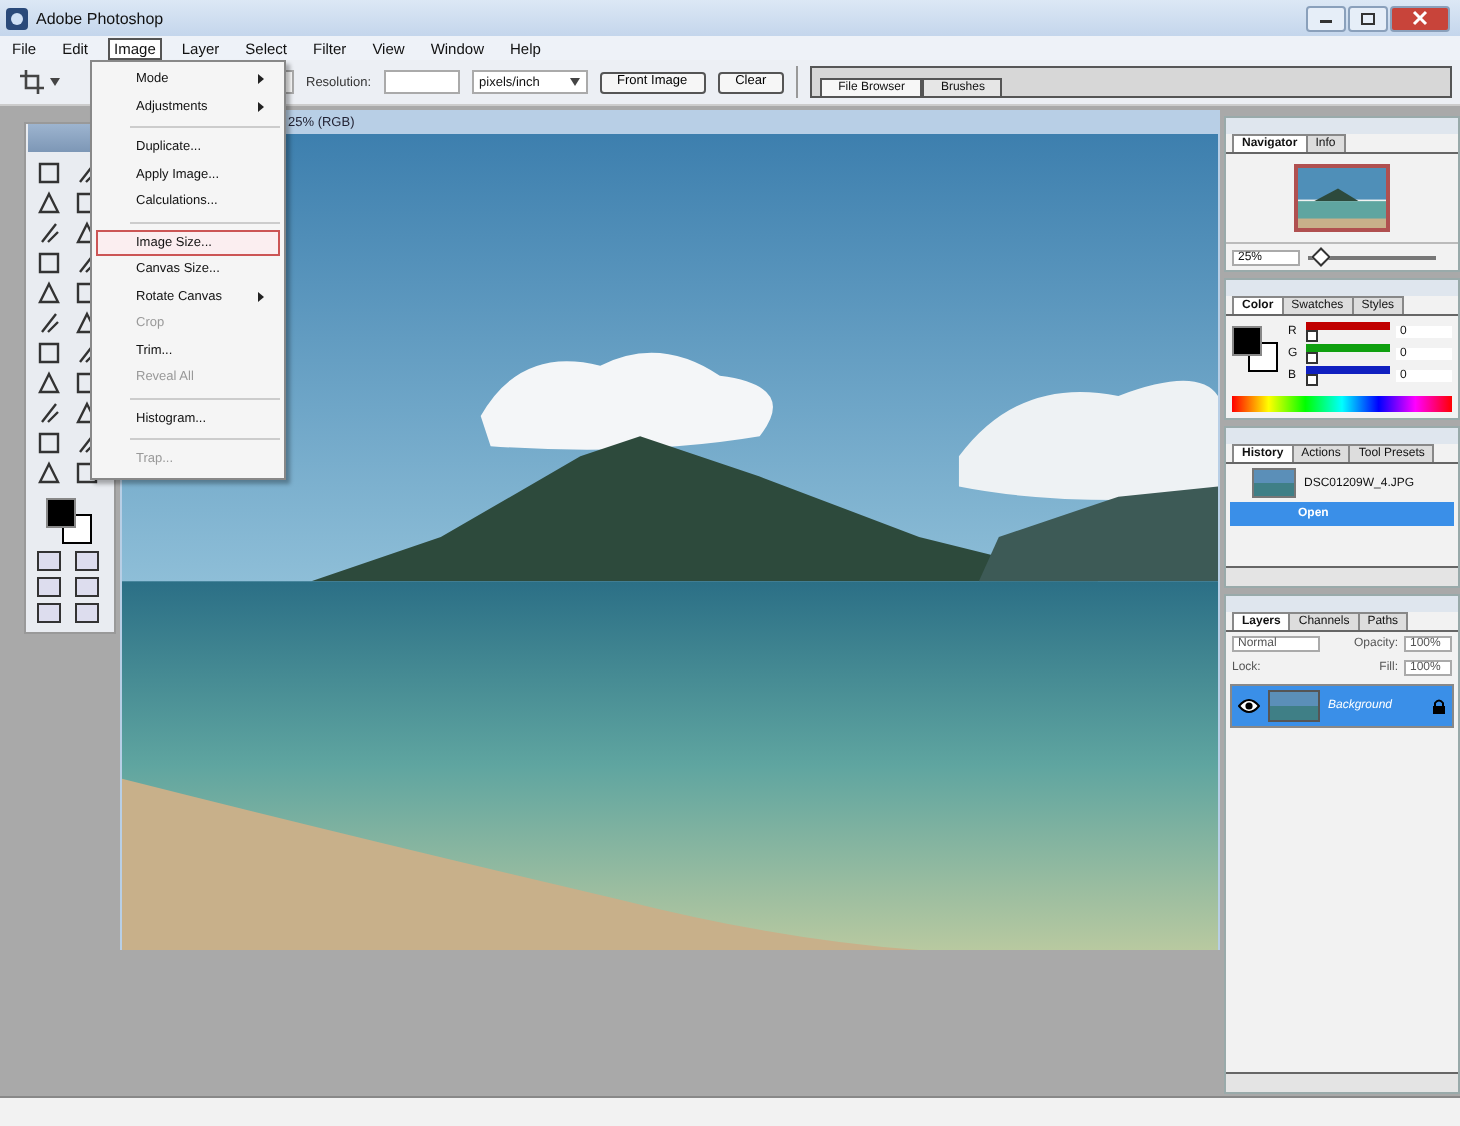 The image size is (1460, 1126). I want to click on crop-icon, so click(32, 82).